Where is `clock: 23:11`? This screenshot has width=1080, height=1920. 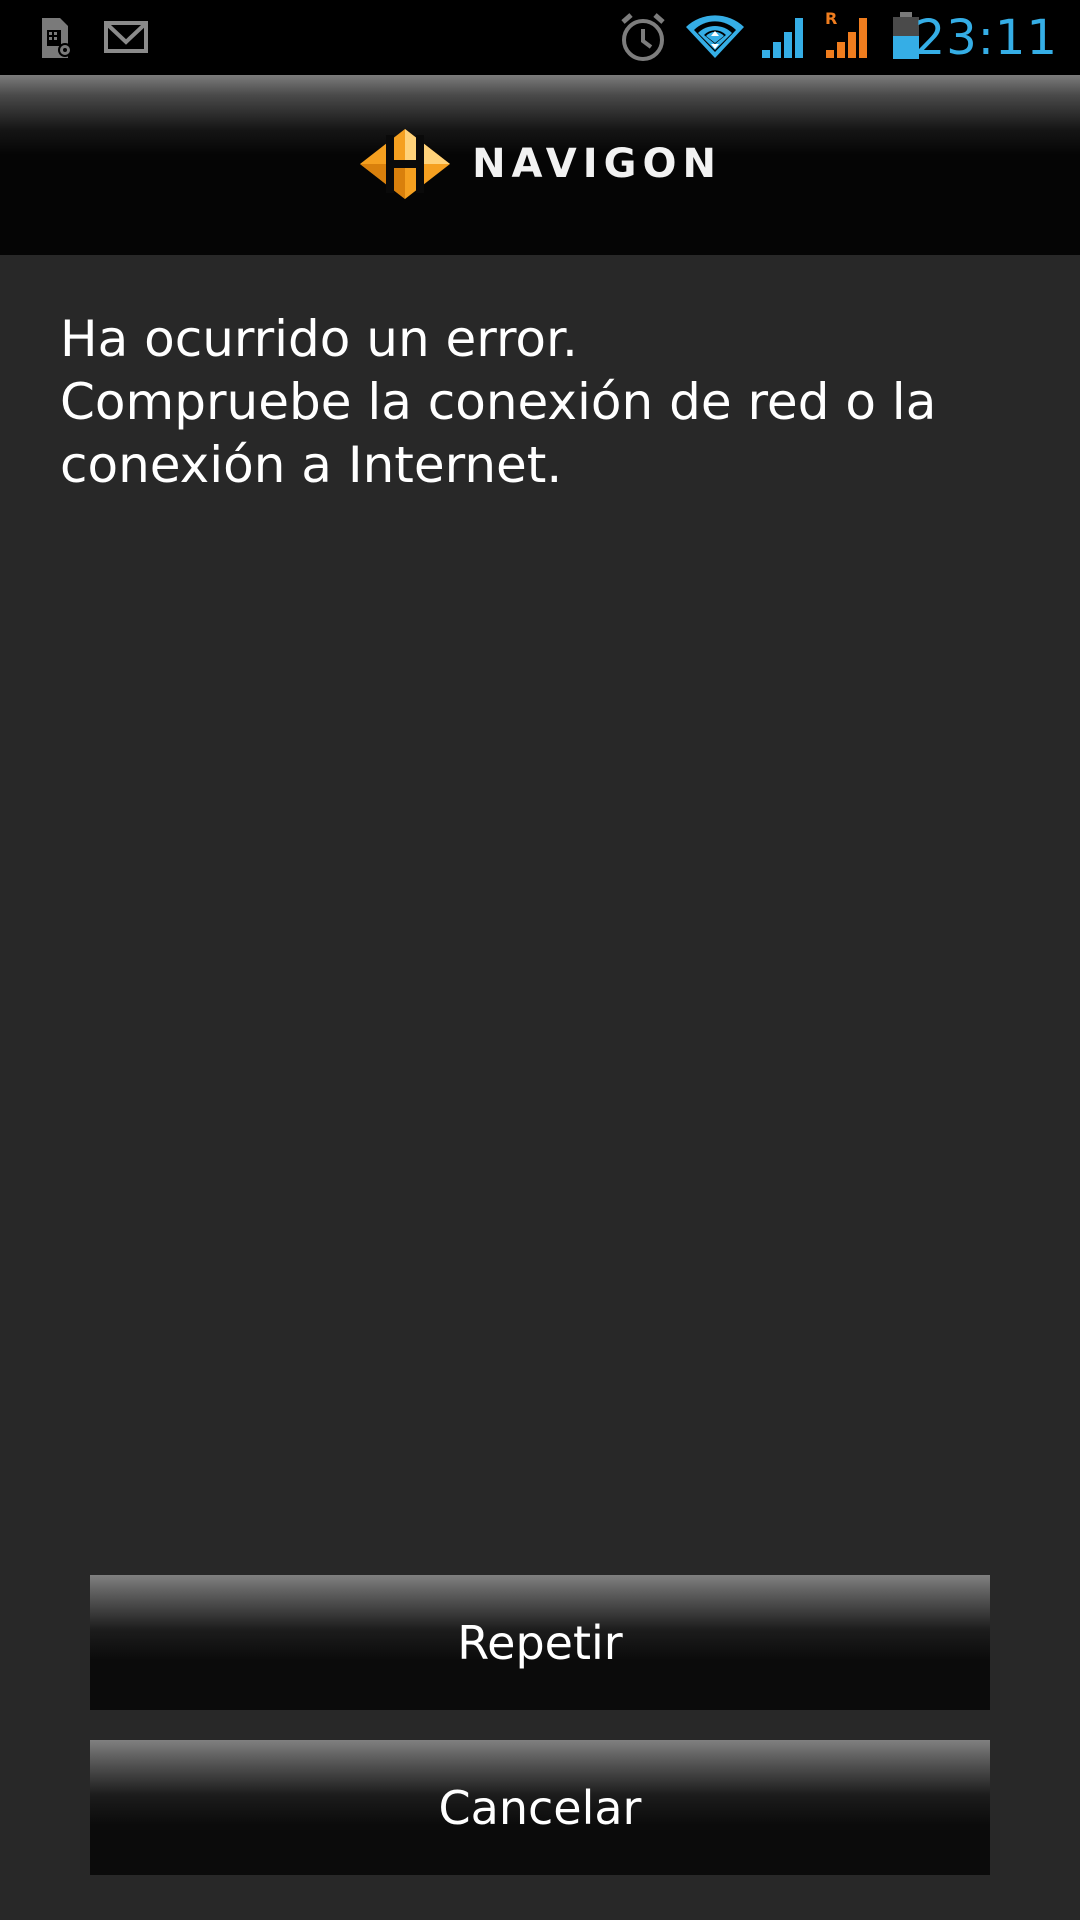 clock: 23:11 is located at coordinates (986, 38).